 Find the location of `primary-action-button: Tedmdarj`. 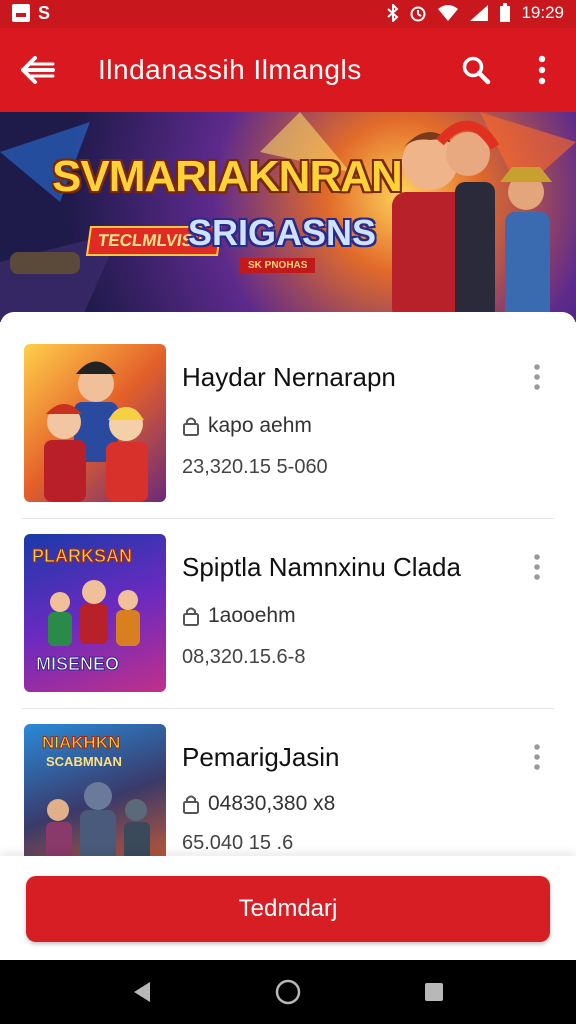

primary-action-button: Tedmdarj is located at coordinates (288, 909).